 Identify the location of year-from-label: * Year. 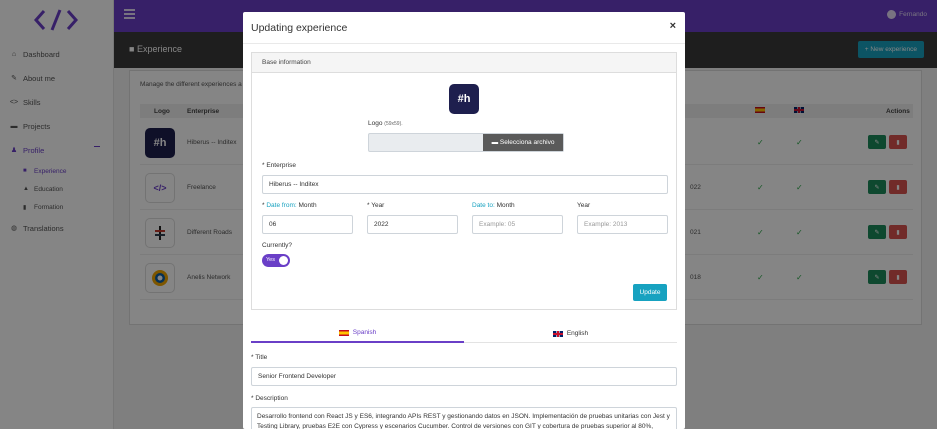
(376, 205).